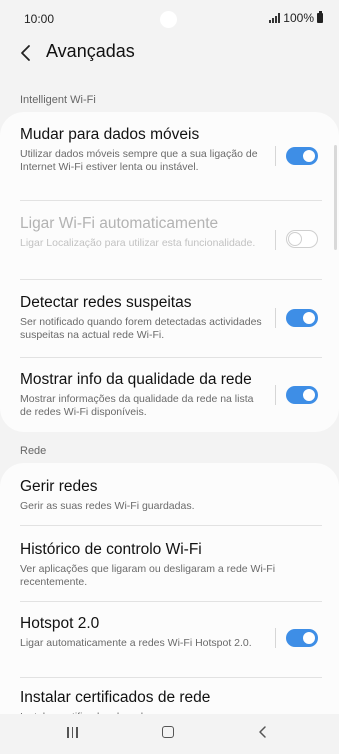 This screenshot has width=339, height=754. What do you see at coordinates (275, 18) in the screenshot?
I see `signal-icon` at bounding box center [275, 18].